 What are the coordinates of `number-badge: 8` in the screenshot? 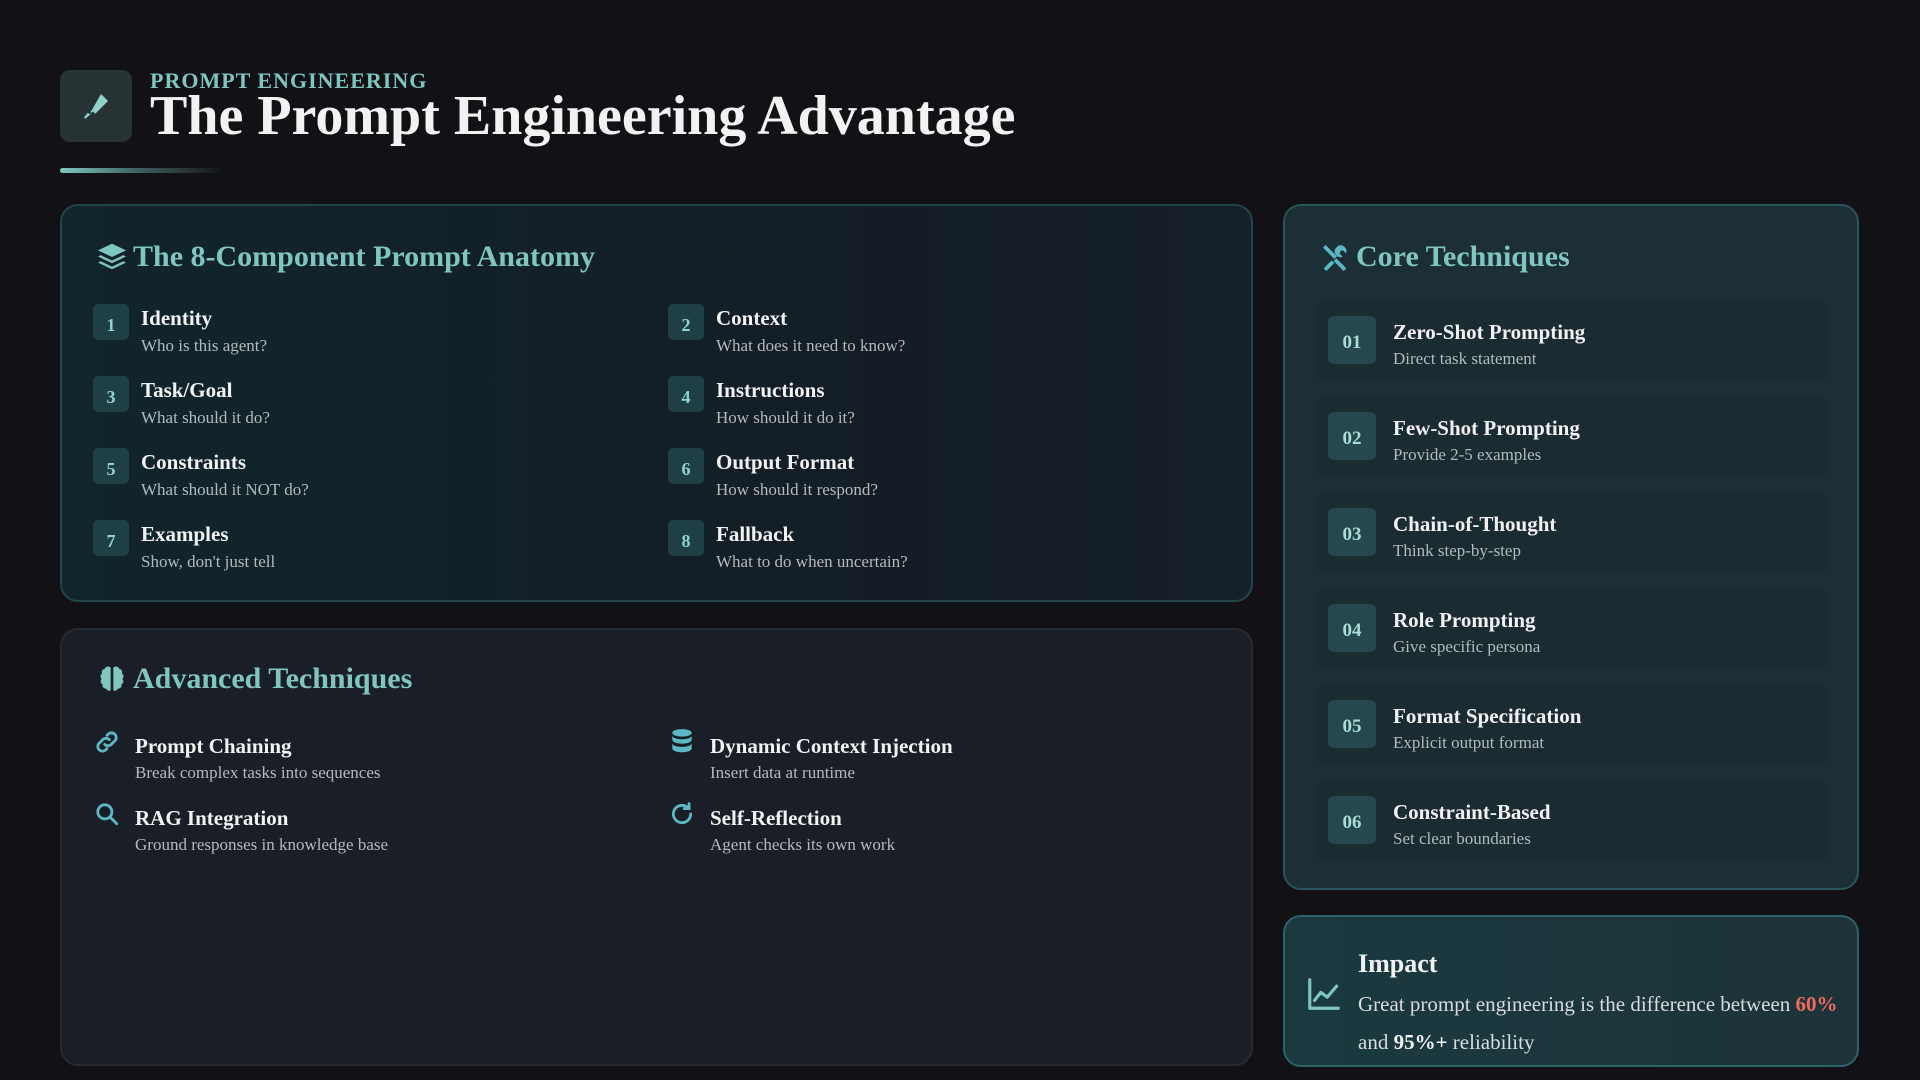 It's located at (686, 538).